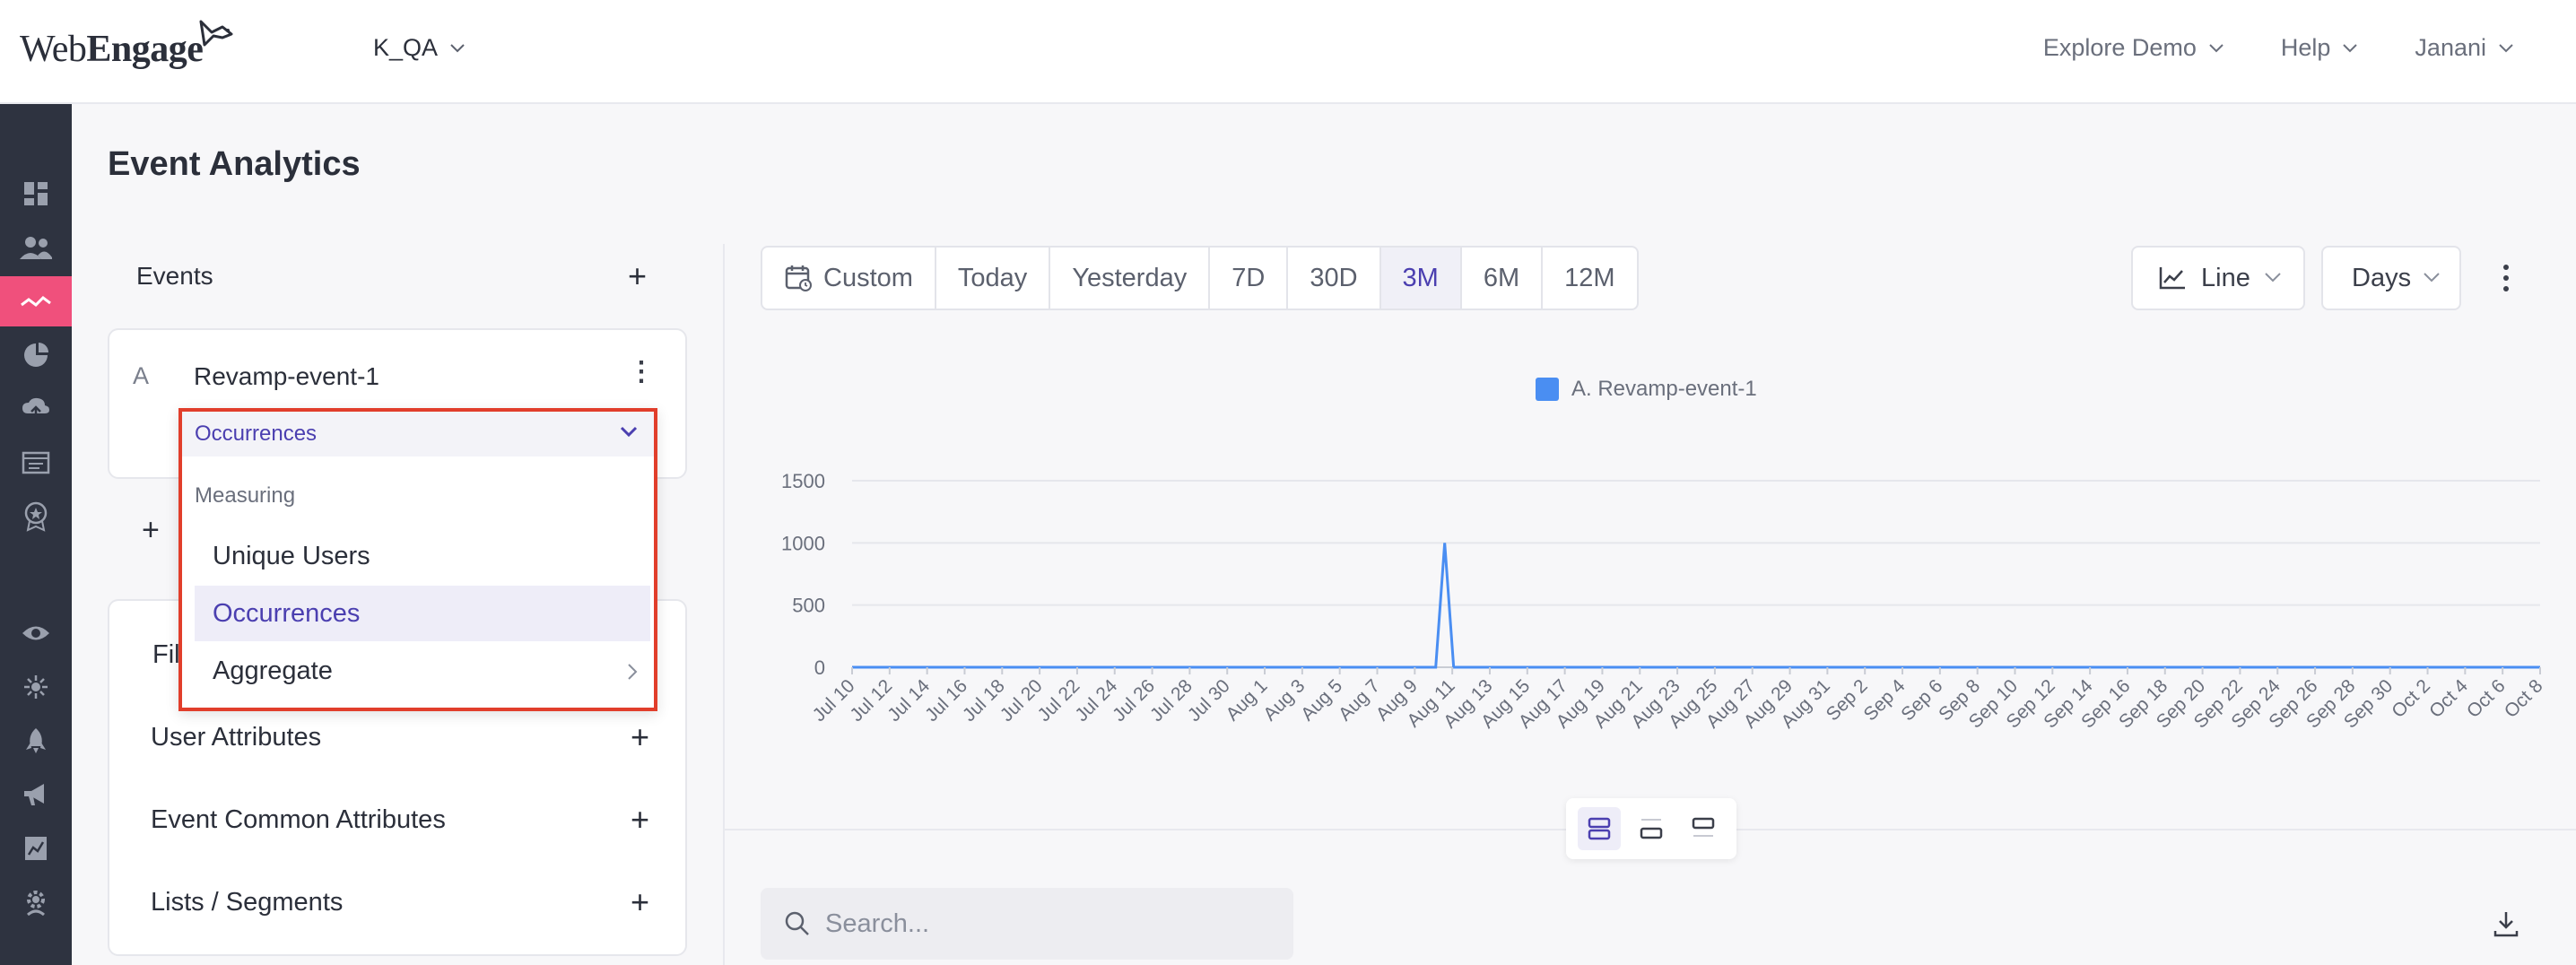  I want to click on add-lists-segments-plus-icon: +, so click(640, 902).